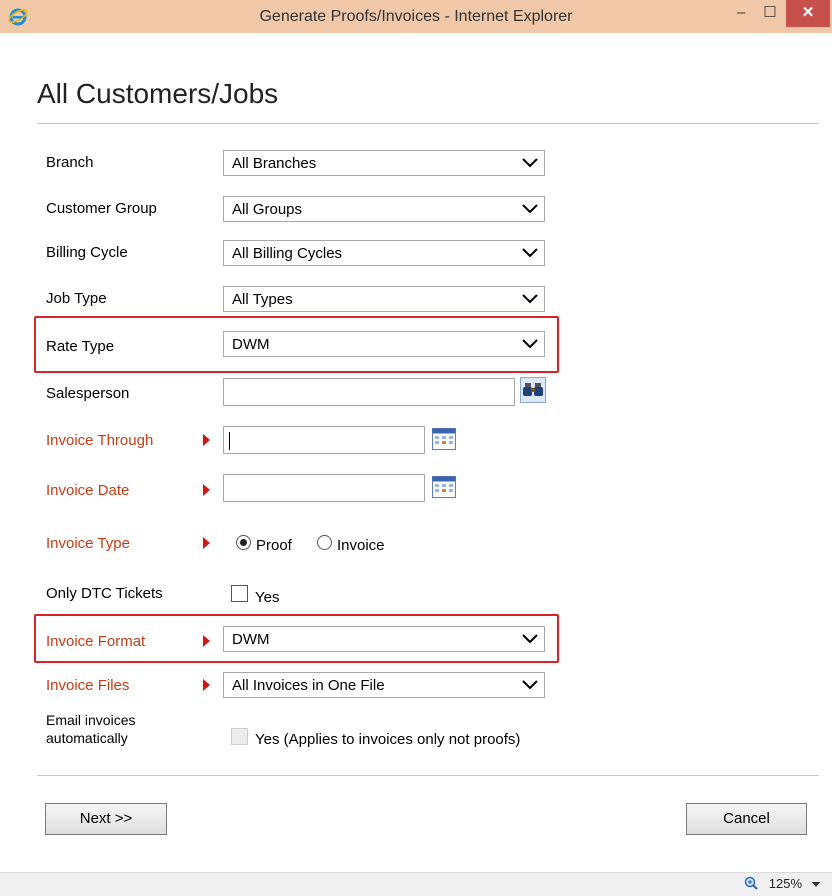  I want to click on text-cursor, so click(229, 441).